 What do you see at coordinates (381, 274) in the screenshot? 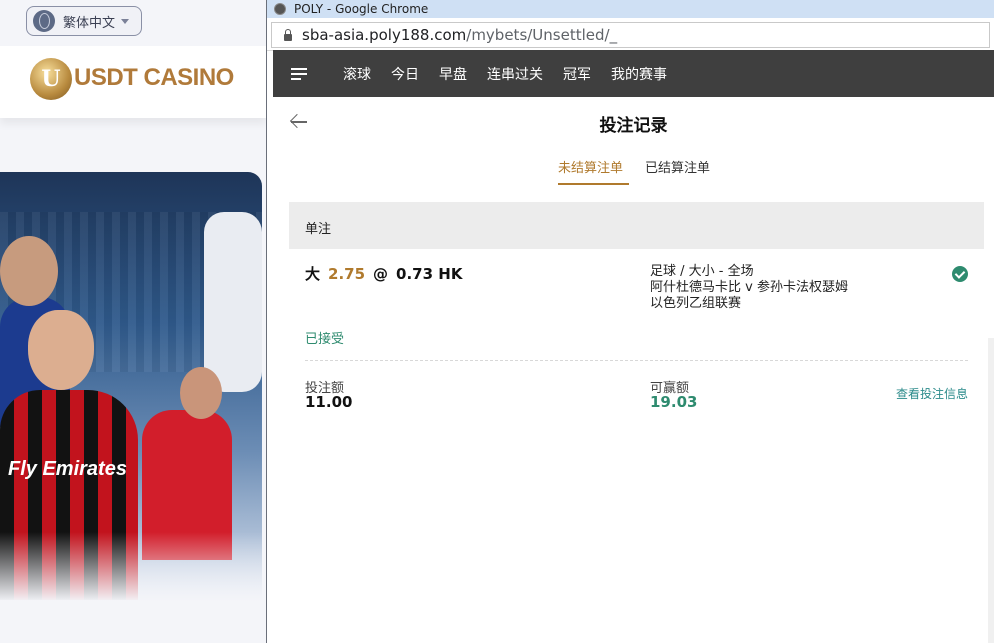
I see `at-symbol: @` at bounding box center [381, 274].